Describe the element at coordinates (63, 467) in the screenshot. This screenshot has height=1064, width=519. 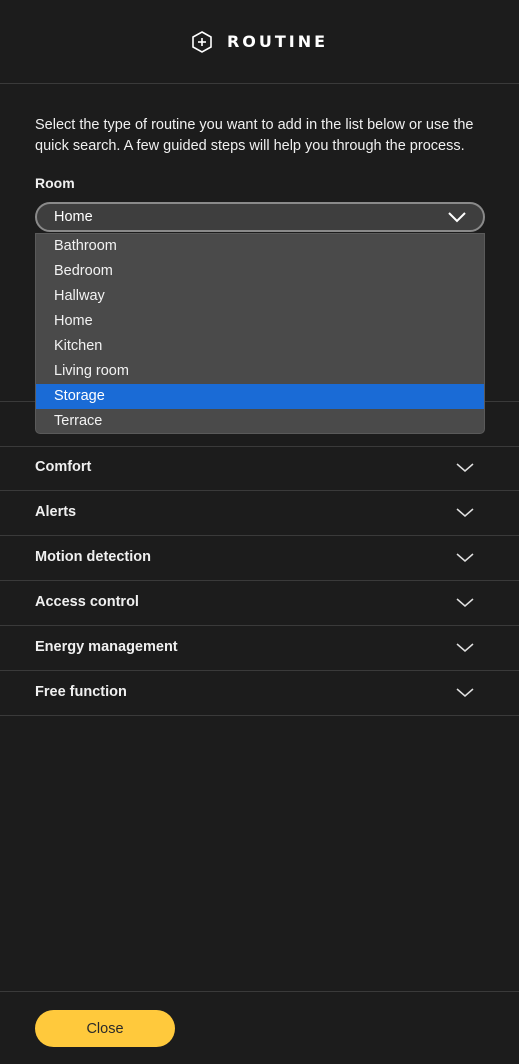
I see `category-label: Comfort` at that location.